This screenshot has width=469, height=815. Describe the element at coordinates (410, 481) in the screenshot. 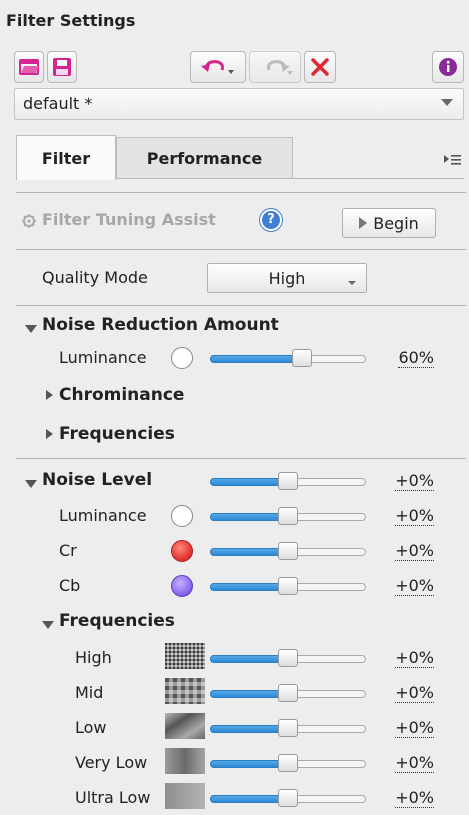

I see `noise-level-value: +0%` at that location.